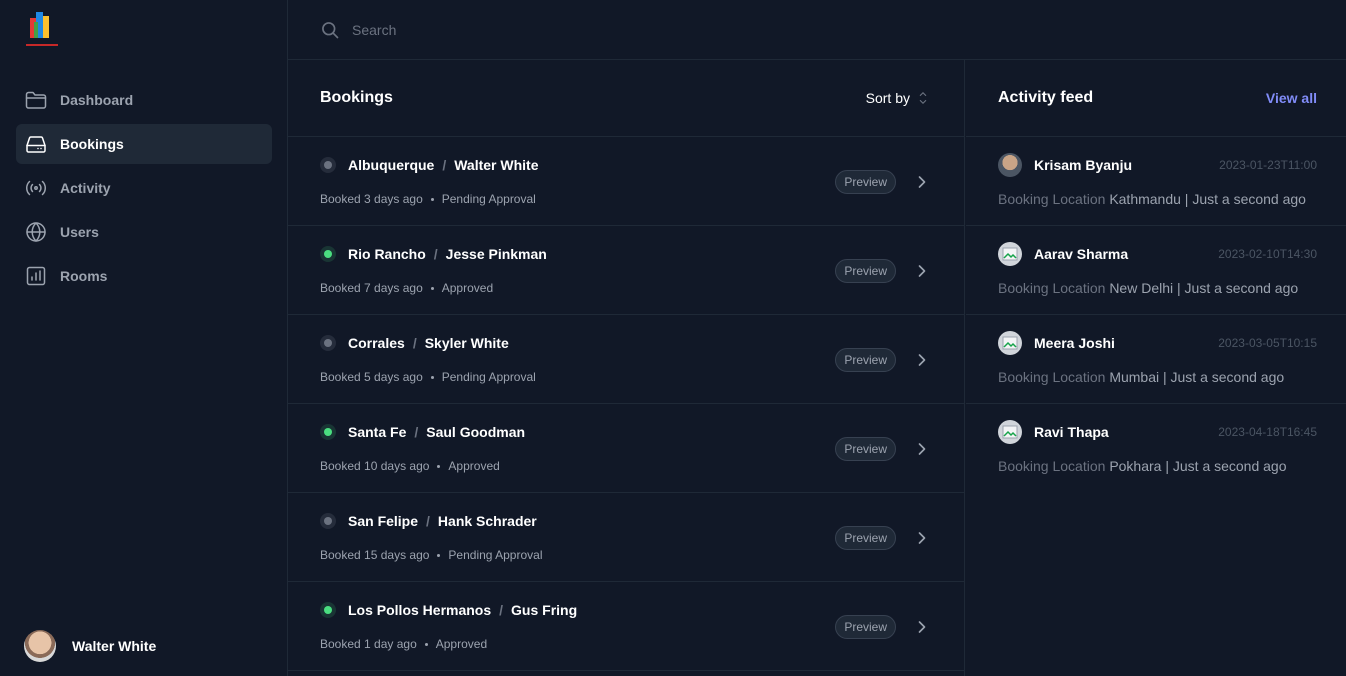 The width and height of the screenshot is (1346, 676). I want to click on booked-time: Booked 15 days ago, so click(375, 555).